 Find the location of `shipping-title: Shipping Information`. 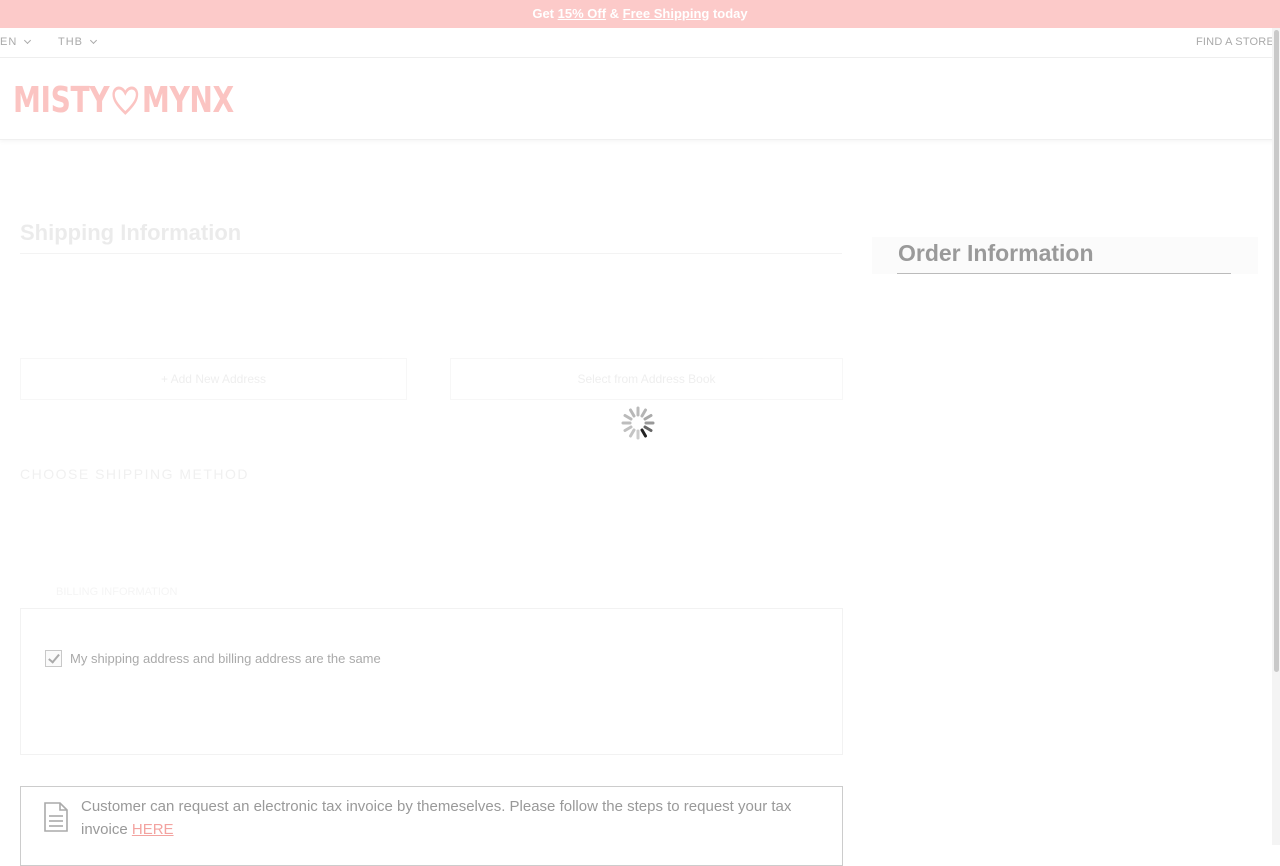

shipping-title: Shipping Information is located at coordinates (131, 232).